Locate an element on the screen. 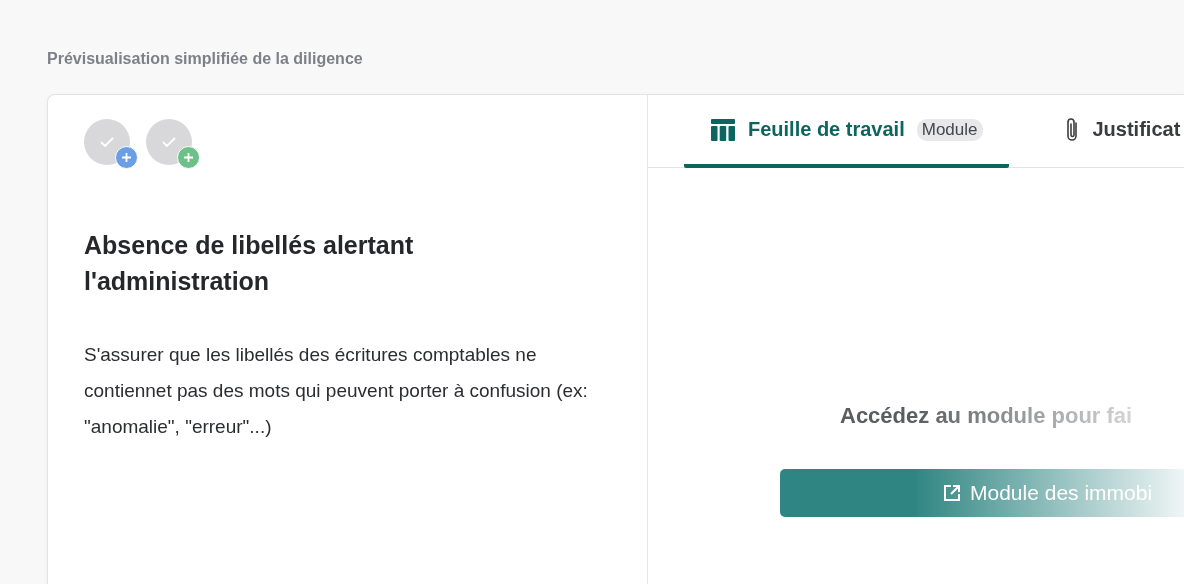  tab: Justificat is located at coordinates (1110, 131).